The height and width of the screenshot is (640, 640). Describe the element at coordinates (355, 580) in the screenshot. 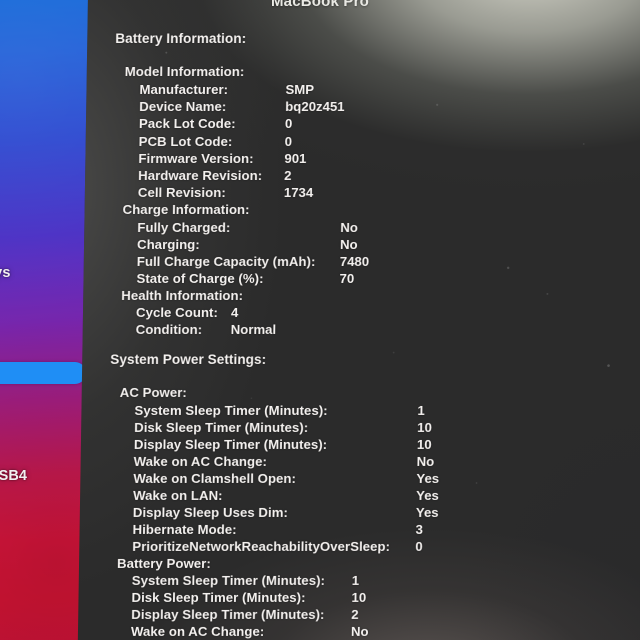

I see `row-value-batt-system-sleep-timer: 1` at that location.